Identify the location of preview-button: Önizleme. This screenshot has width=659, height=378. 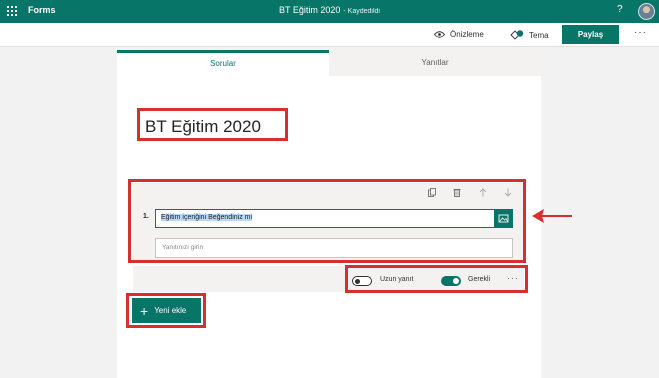
(459, 34).